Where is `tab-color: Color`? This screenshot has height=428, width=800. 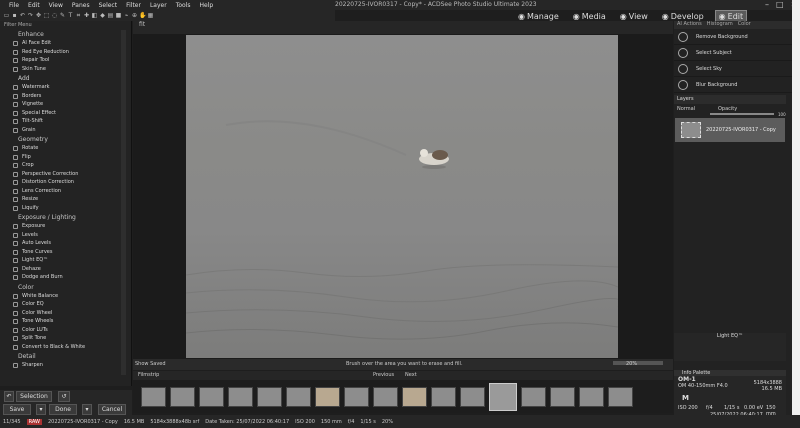
tab-color: Color is located at coordinates (744, 25).